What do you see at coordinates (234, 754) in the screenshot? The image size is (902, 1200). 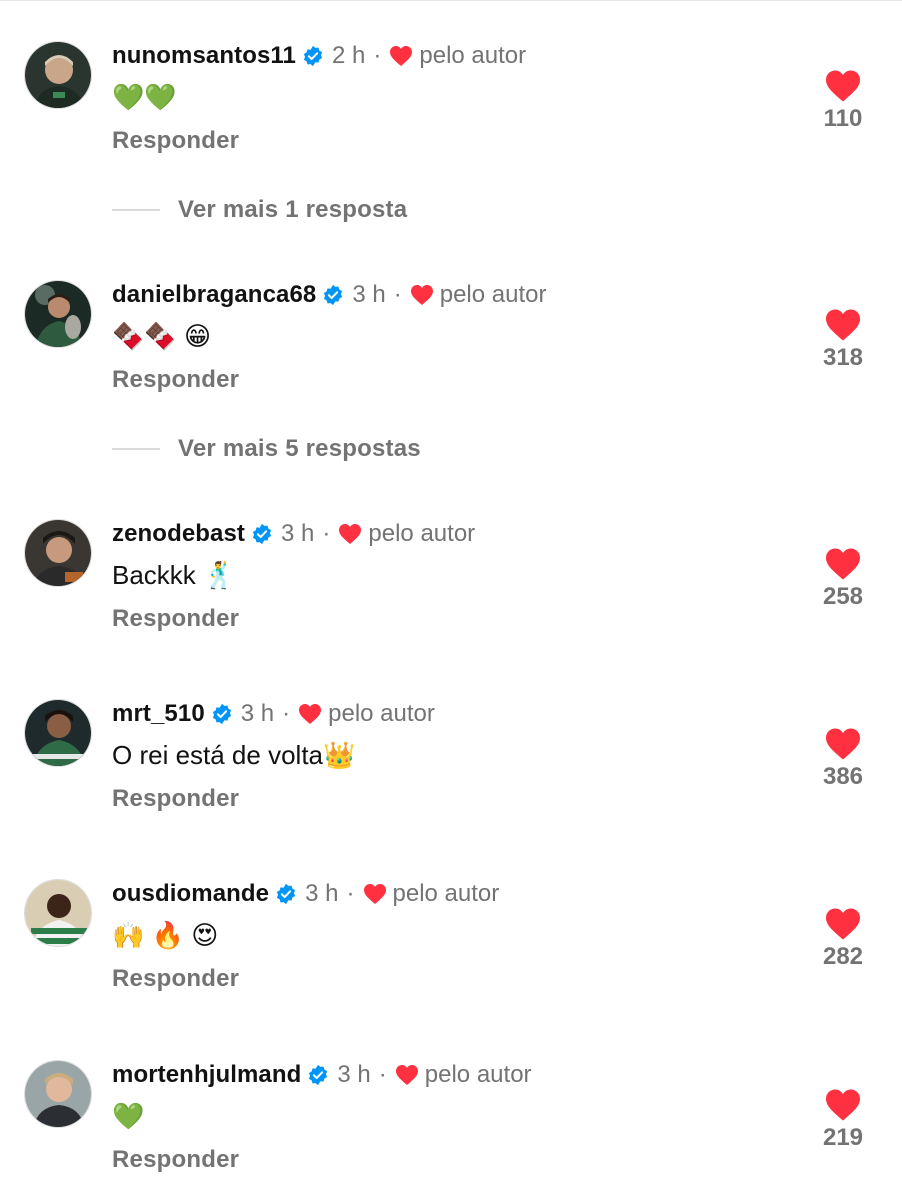 I see `comment-text: O rei está de volta👑` at bounding box center [234, 754].